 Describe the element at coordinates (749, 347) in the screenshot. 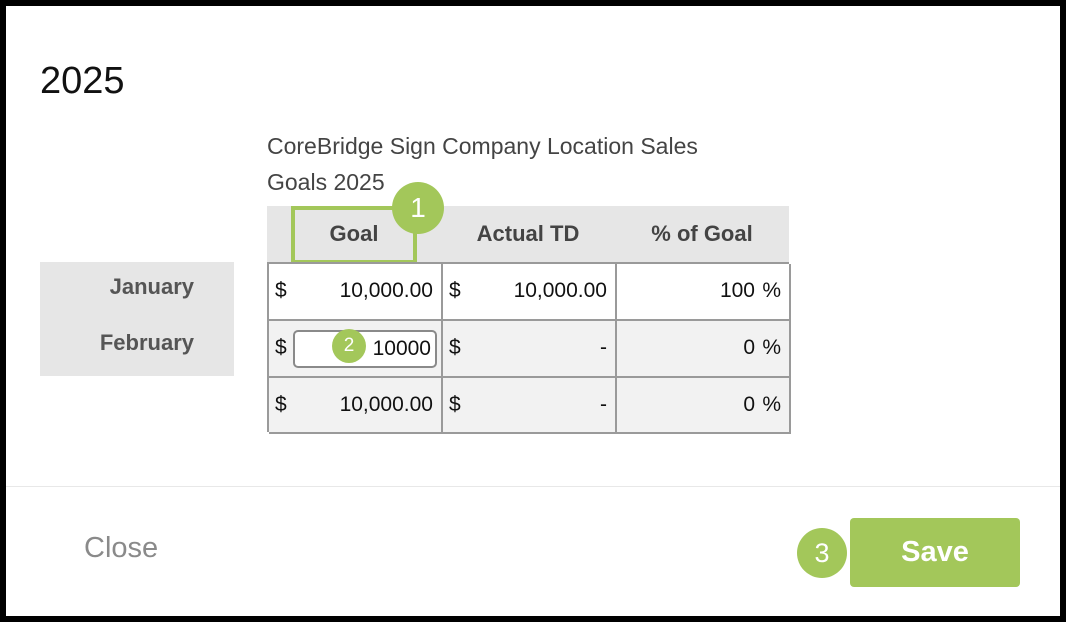

I see `percent-value: 0` at that location.